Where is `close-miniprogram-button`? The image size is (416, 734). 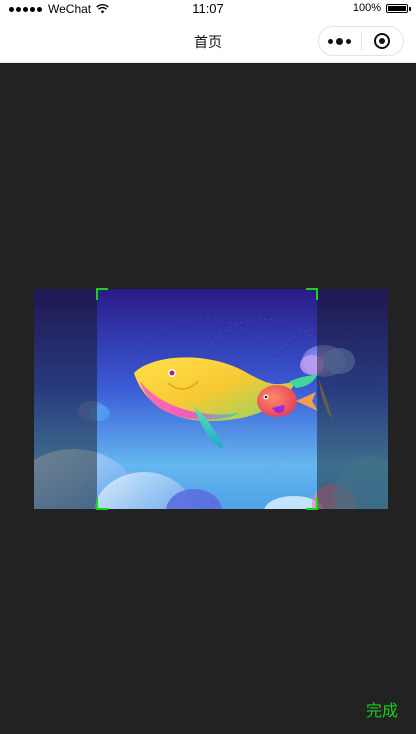
close-miniprogram-button is located at coordinates (383, 41).